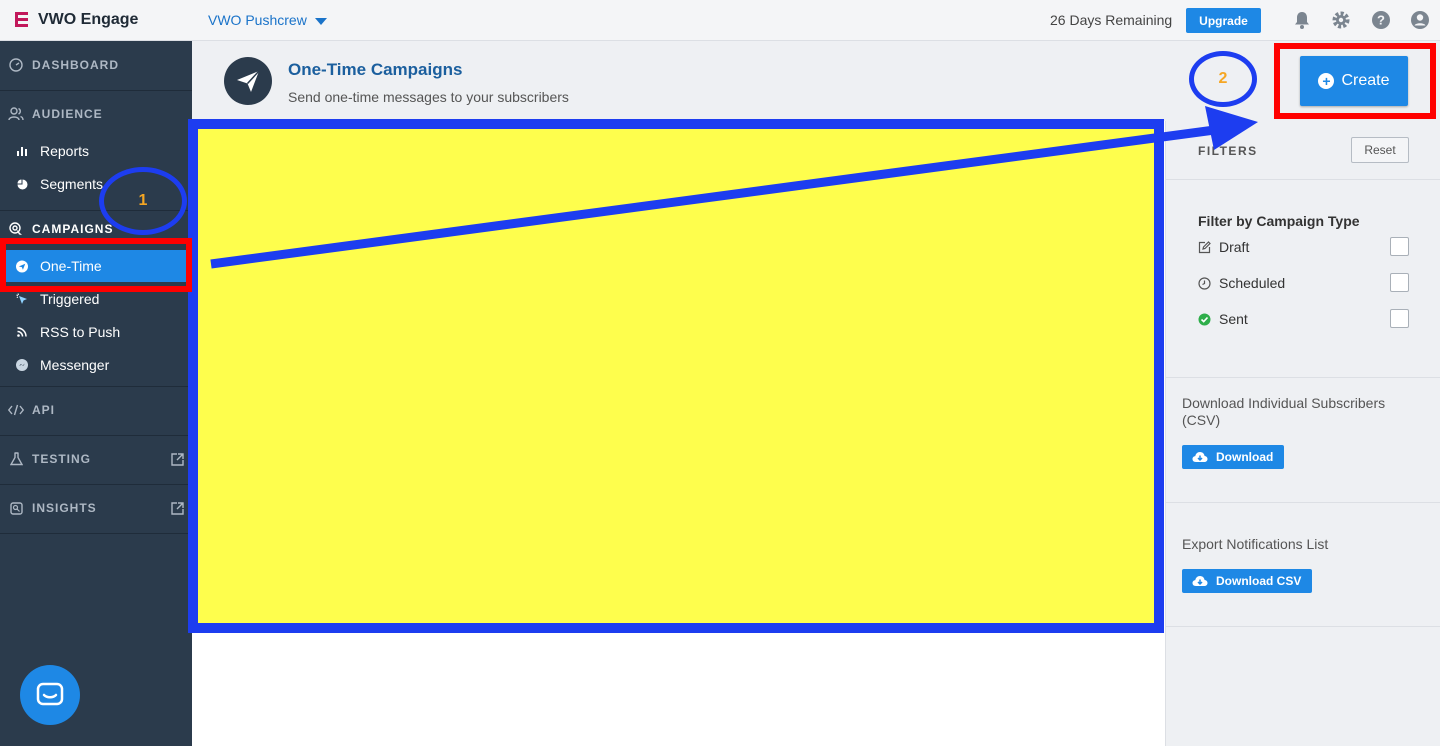 The image size is (1440, 746). What do you see at coordinates (96, 410) in the screenshot?
I see `sidebar-api: API` at bounding box center [96, 410].